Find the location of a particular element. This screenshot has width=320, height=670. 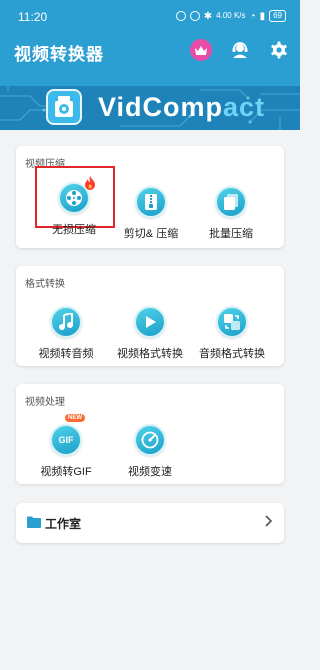

do-not-disturb-icon is located at coordinates (180, 16).